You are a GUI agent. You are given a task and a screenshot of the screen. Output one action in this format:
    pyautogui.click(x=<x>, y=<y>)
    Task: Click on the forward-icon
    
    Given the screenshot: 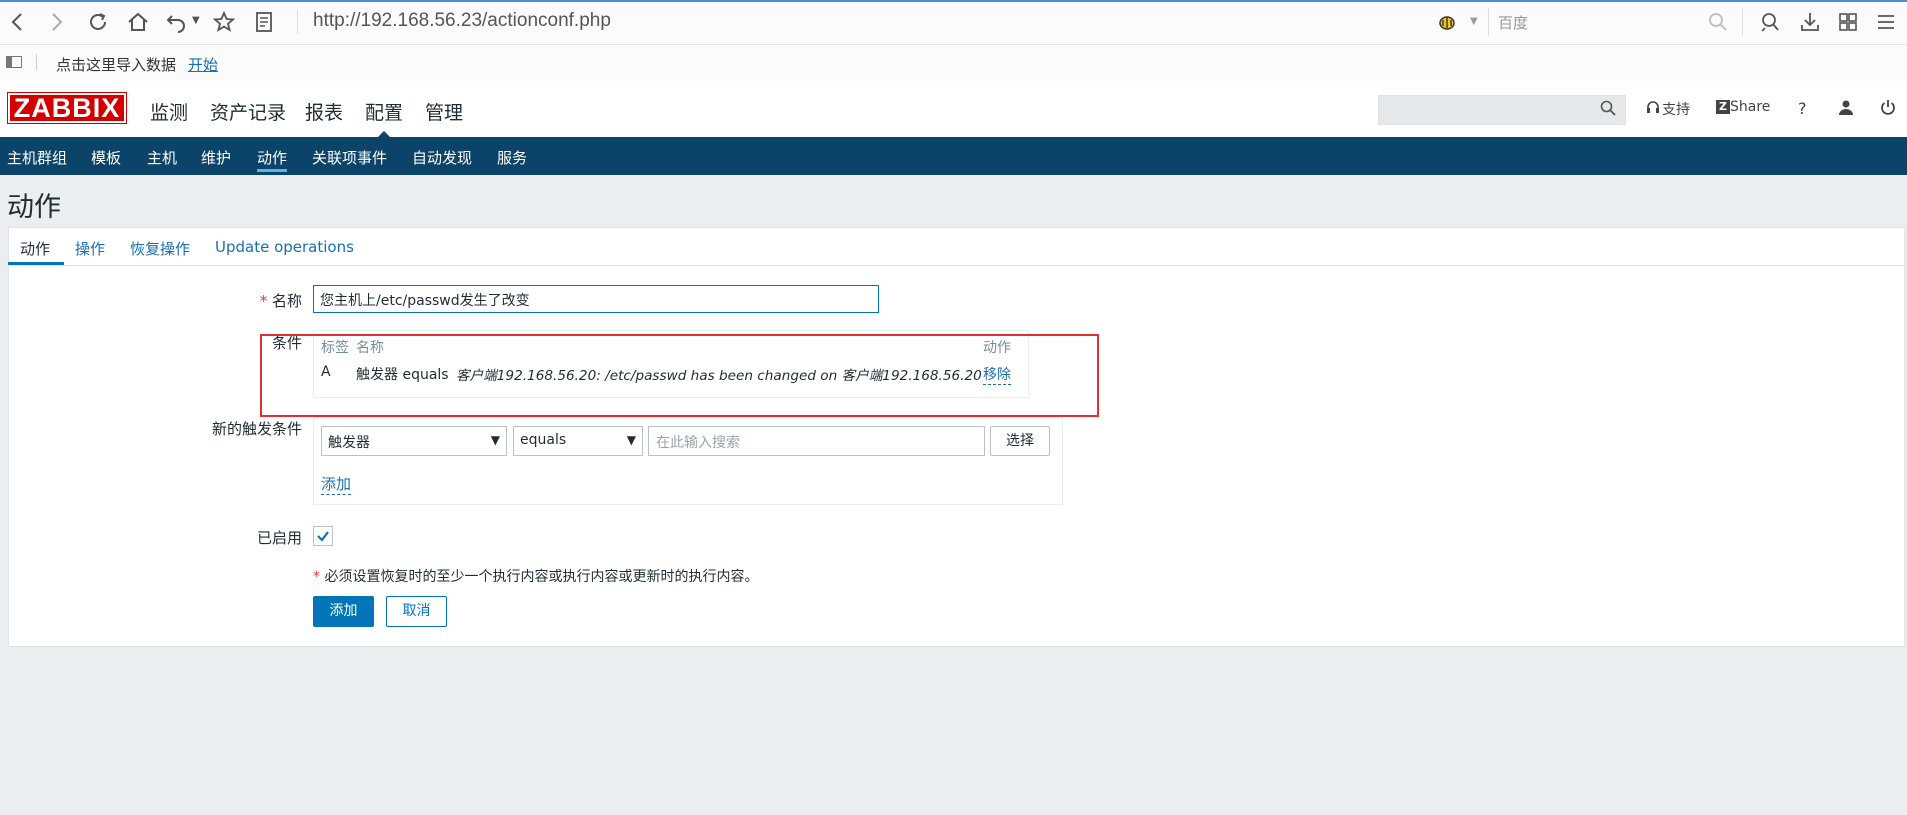 What is the action you would take?
    pyautogui.click(x=56, y=22)
    